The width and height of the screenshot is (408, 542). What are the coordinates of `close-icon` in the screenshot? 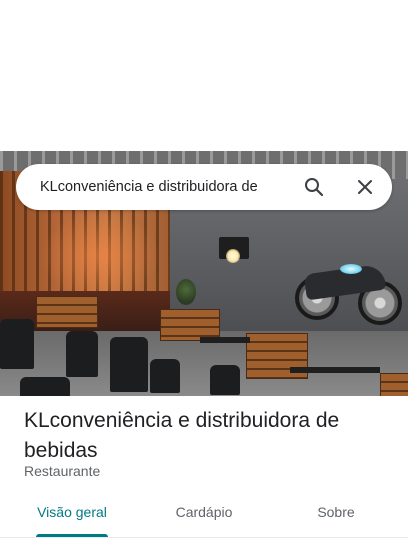 It's located at (365, 187).